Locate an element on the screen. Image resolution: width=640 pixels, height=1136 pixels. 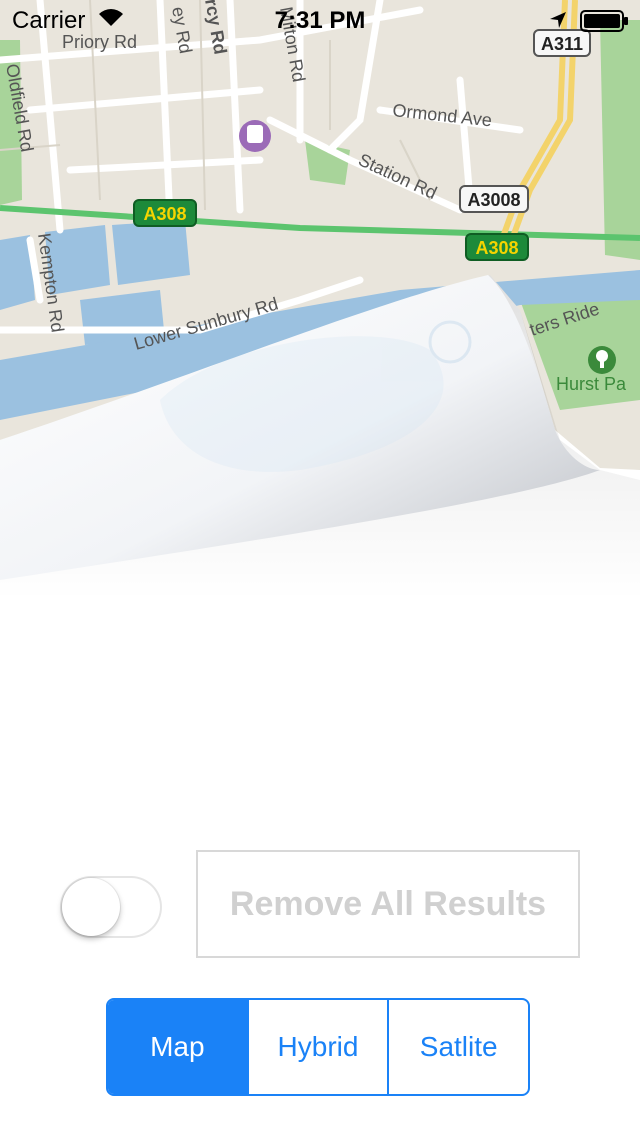
clock-label: 7:31 PM is located at coordinates (320, 20).